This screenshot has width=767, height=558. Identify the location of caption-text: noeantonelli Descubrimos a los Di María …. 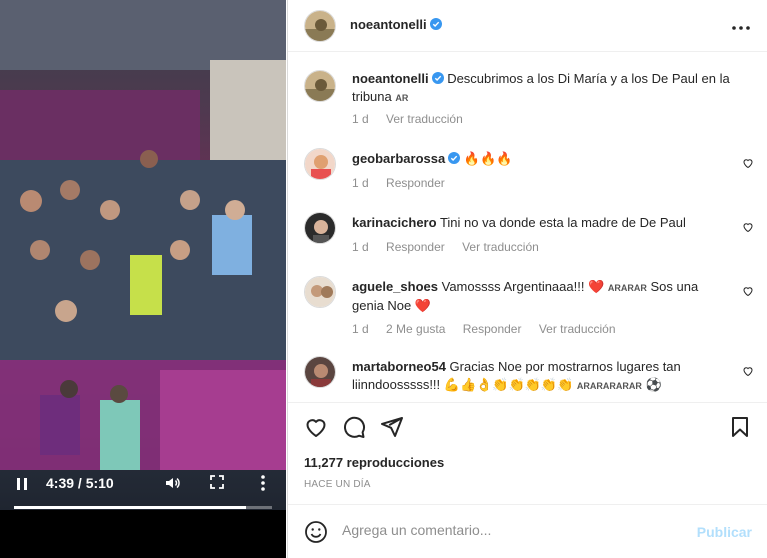
(542, 88).